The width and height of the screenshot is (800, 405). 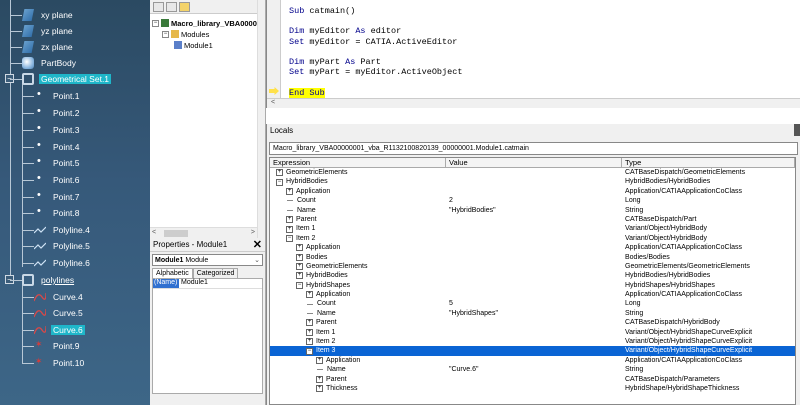 I want to click on tree-item-curve-6: Curve.6, so click(x=59, y=330).